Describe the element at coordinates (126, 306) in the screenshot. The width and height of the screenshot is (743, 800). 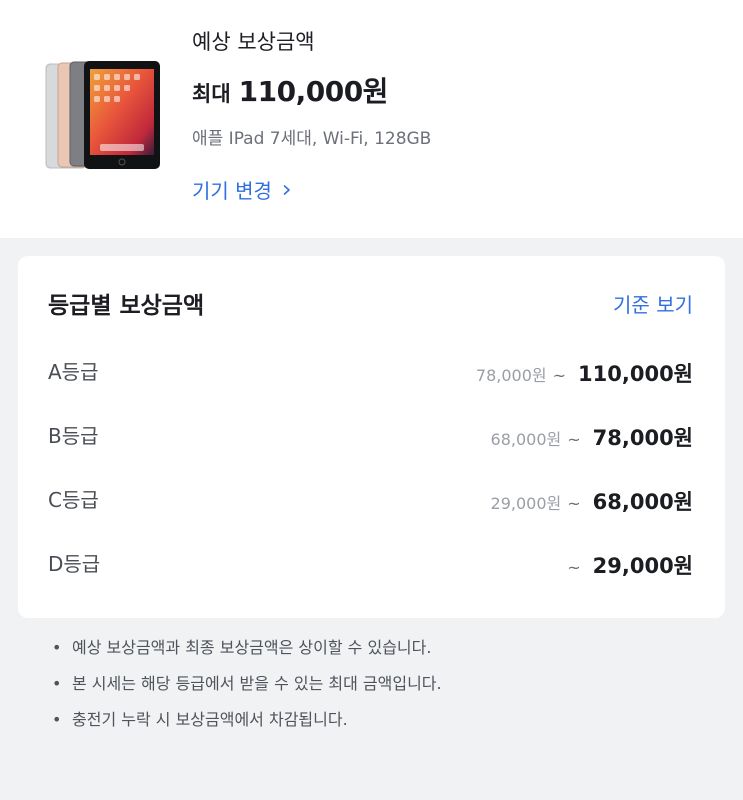
I see `card-title: 등급별 보상금액` at that location.